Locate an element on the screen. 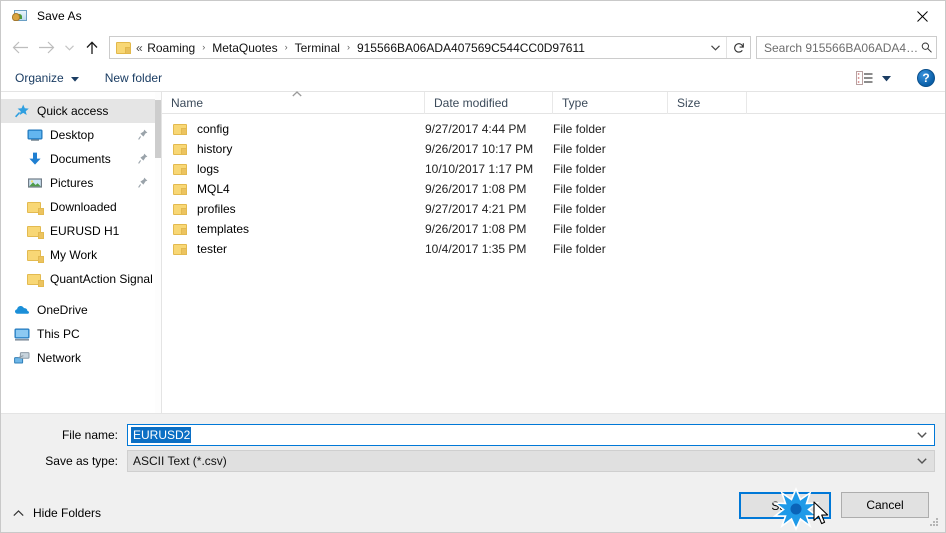 The width and height of the screenshot is (946, 533). file-list-header: Name Date modified Type Size is located at coordinates (553, 102).